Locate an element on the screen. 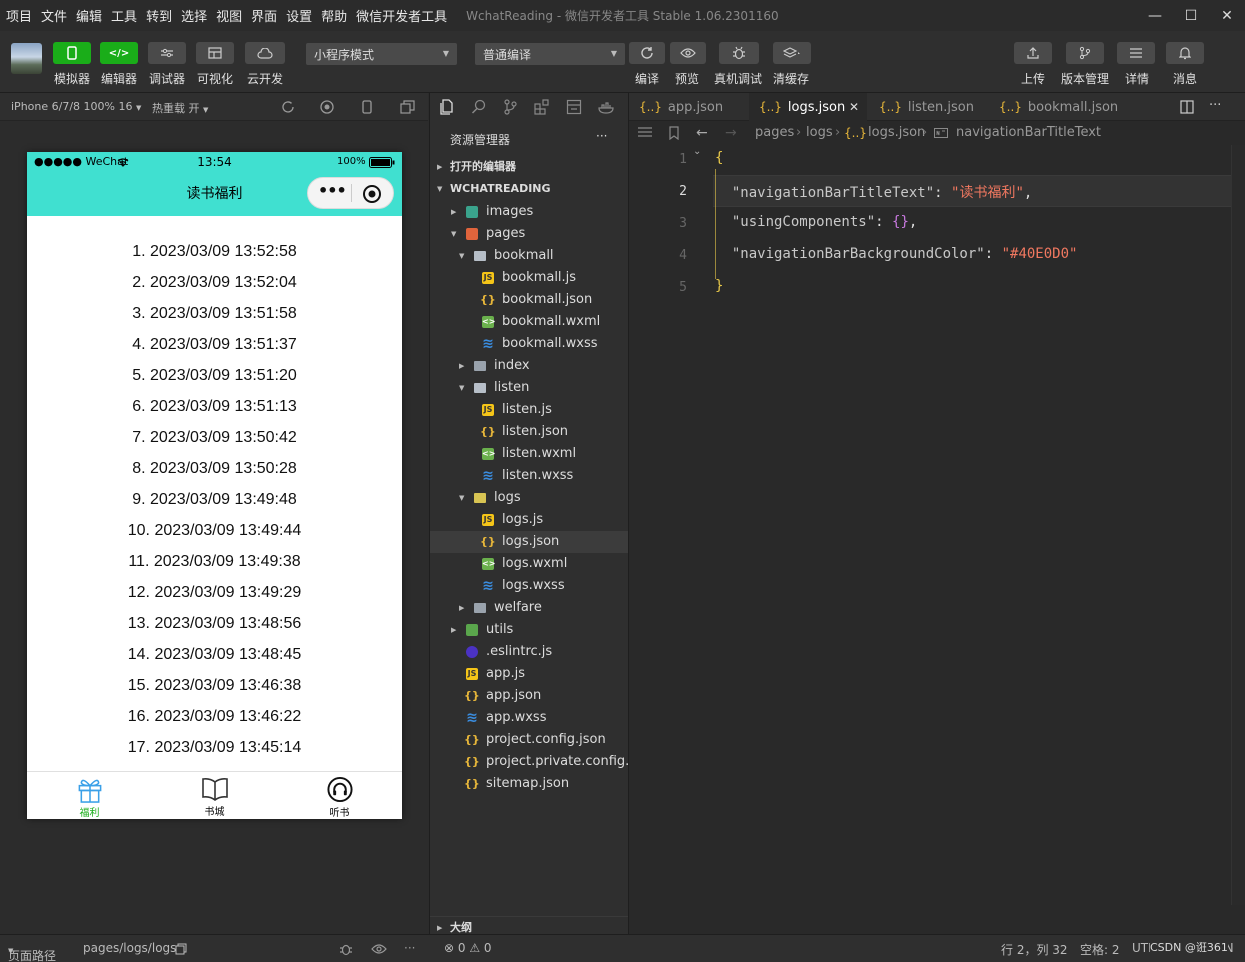 This screenshot has height=962, width=1245. remote-debug-button is located at coordinates (739, 53).